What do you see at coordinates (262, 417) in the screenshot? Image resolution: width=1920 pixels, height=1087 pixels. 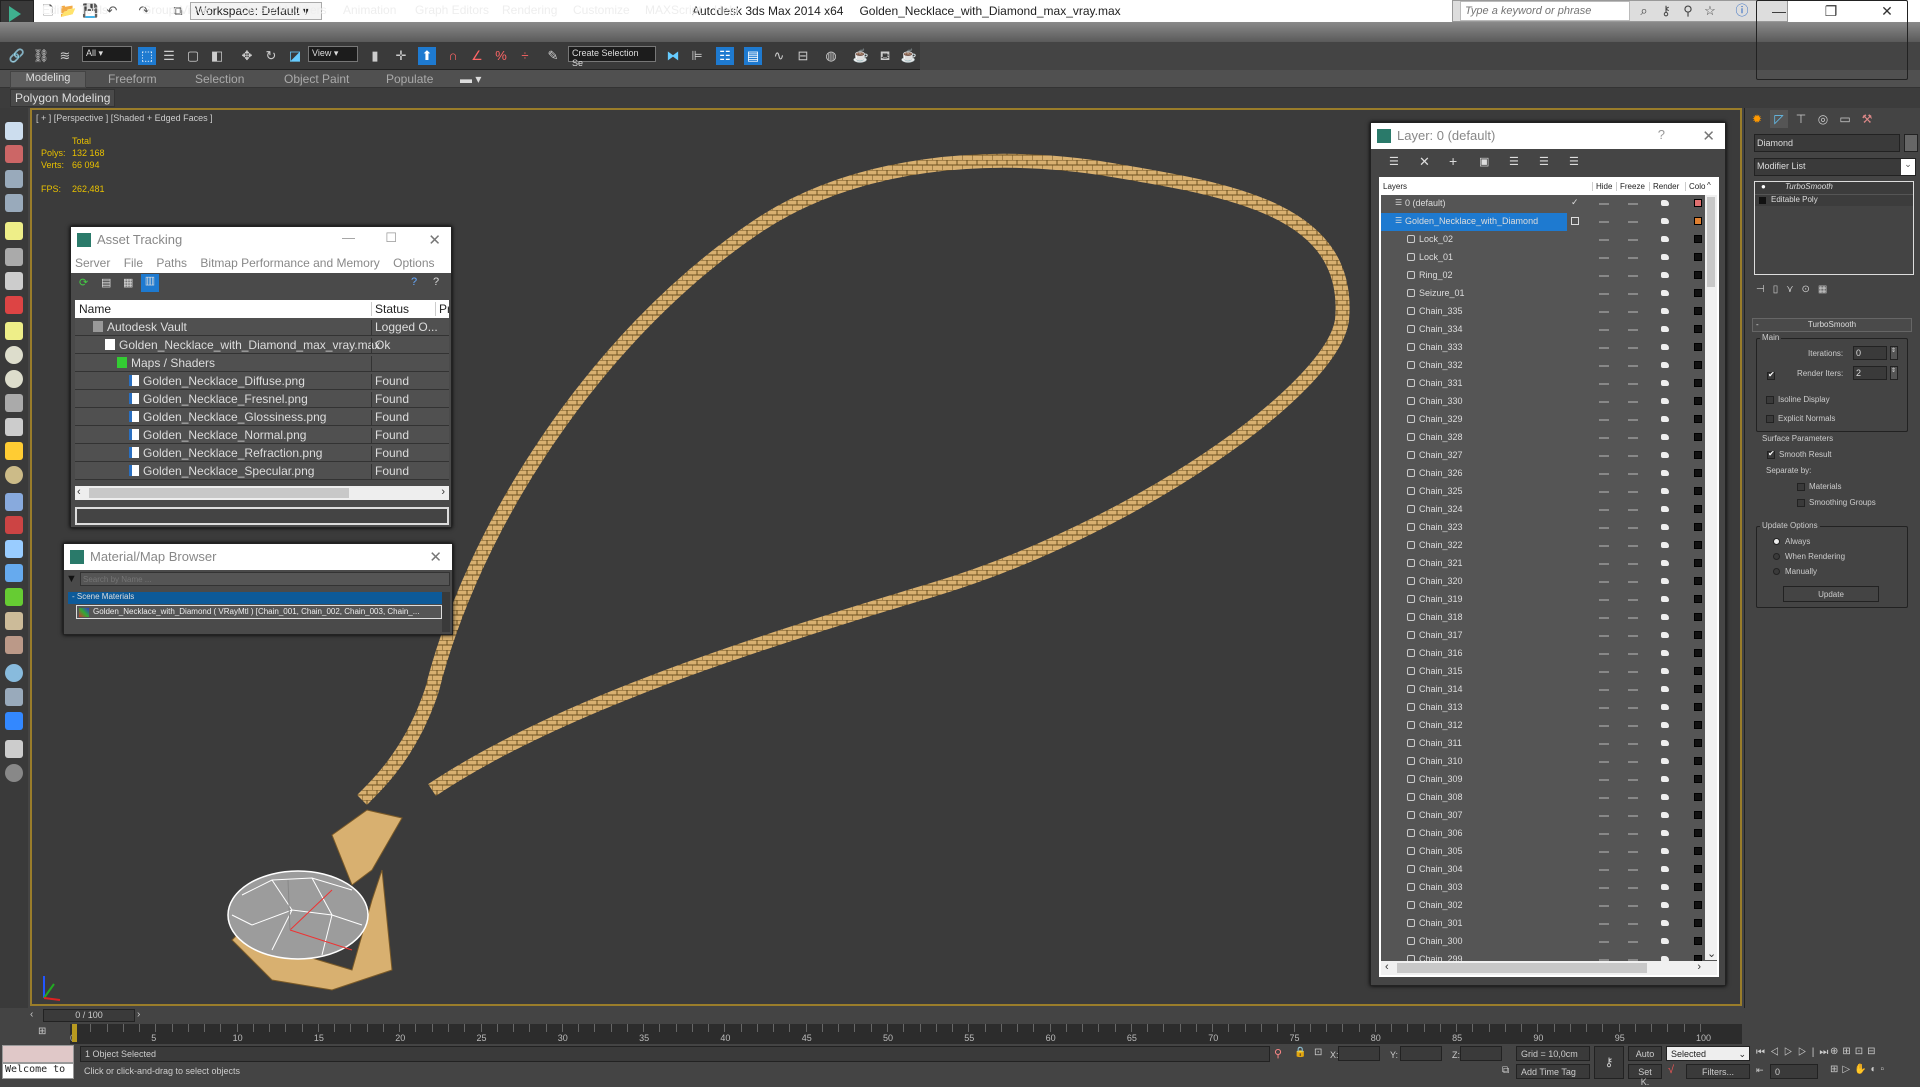 I see `asset-row: Golden_Necklace_Glossiness.png Found` at bounding box center [262, 417].